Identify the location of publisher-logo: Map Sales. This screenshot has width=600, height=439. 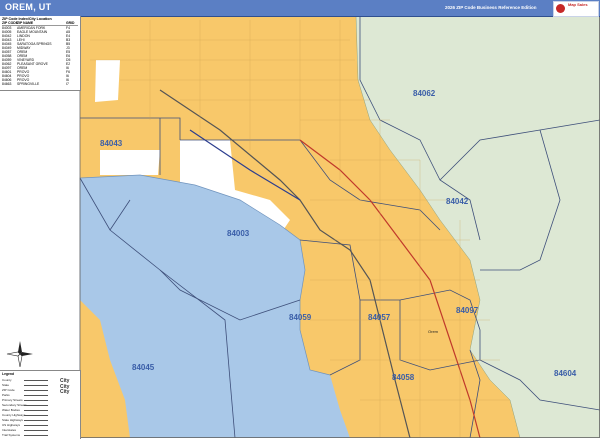
(576, 9).